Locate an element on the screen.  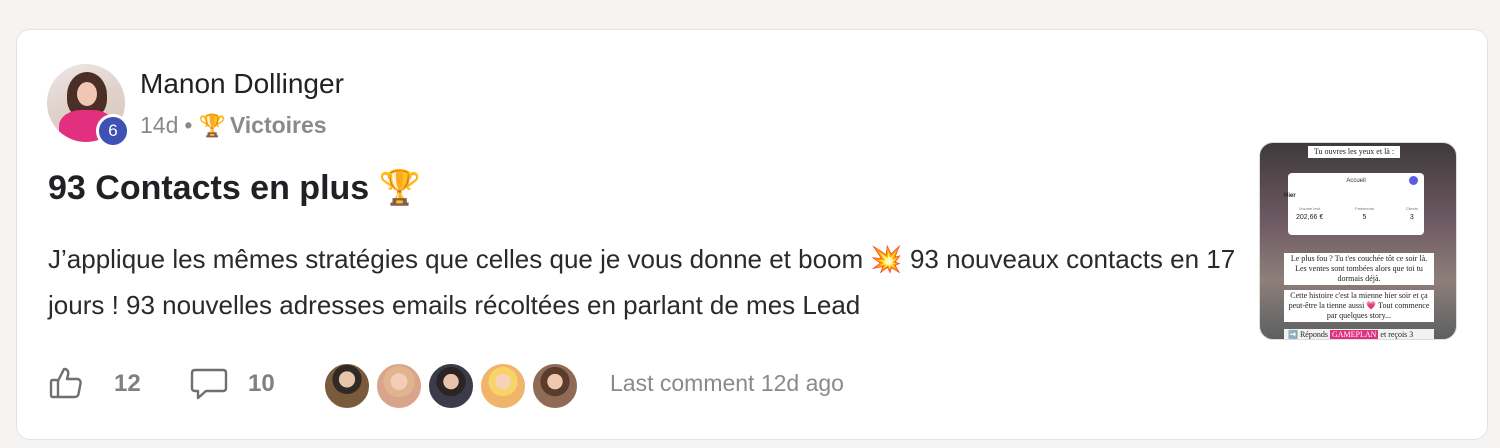
thumbnail-panel-title: Accueil is located at coordinates (1356, 181).